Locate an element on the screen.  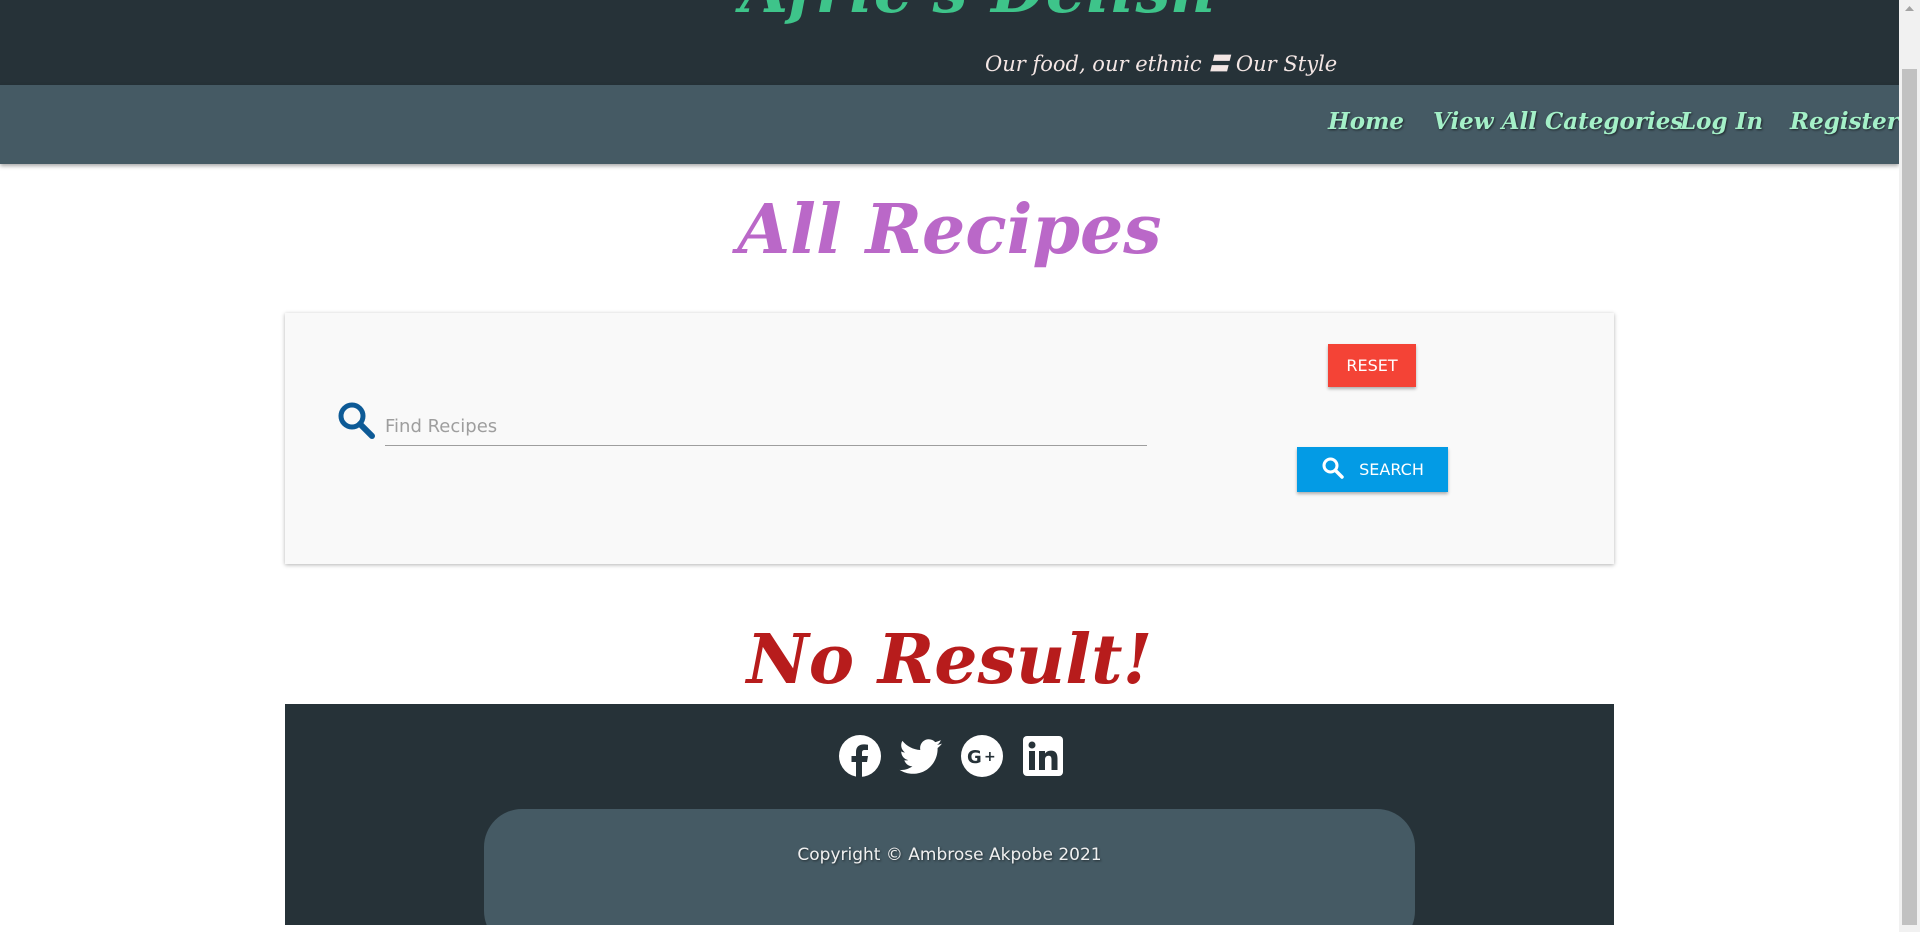
search-input is located at coordinates (766, 426).